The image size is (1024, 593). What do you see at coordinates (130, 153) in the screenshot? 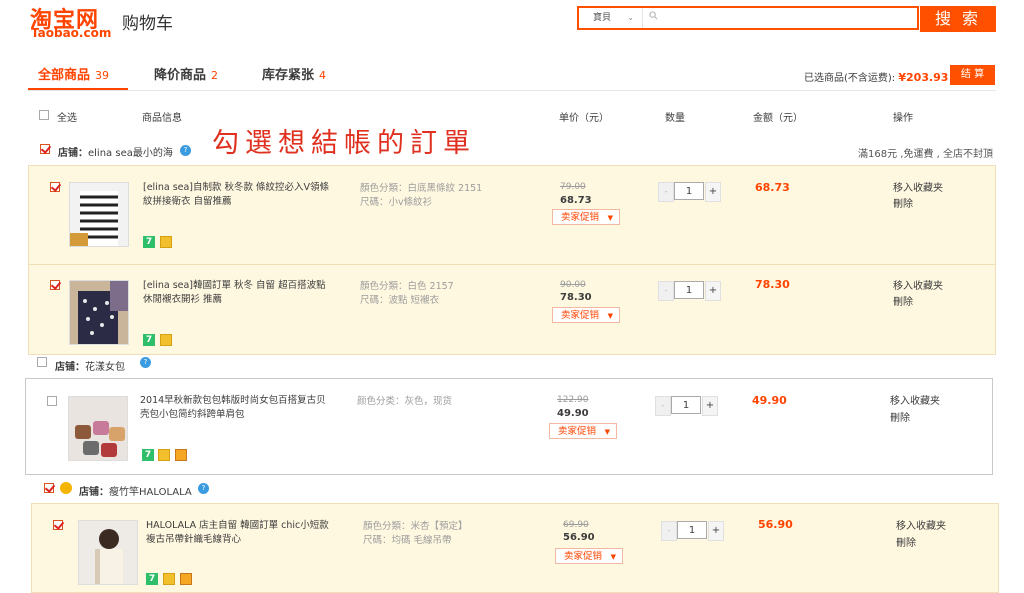
I see `shop-name-text: elina sea最小的海` at bounding box center [130, 153].